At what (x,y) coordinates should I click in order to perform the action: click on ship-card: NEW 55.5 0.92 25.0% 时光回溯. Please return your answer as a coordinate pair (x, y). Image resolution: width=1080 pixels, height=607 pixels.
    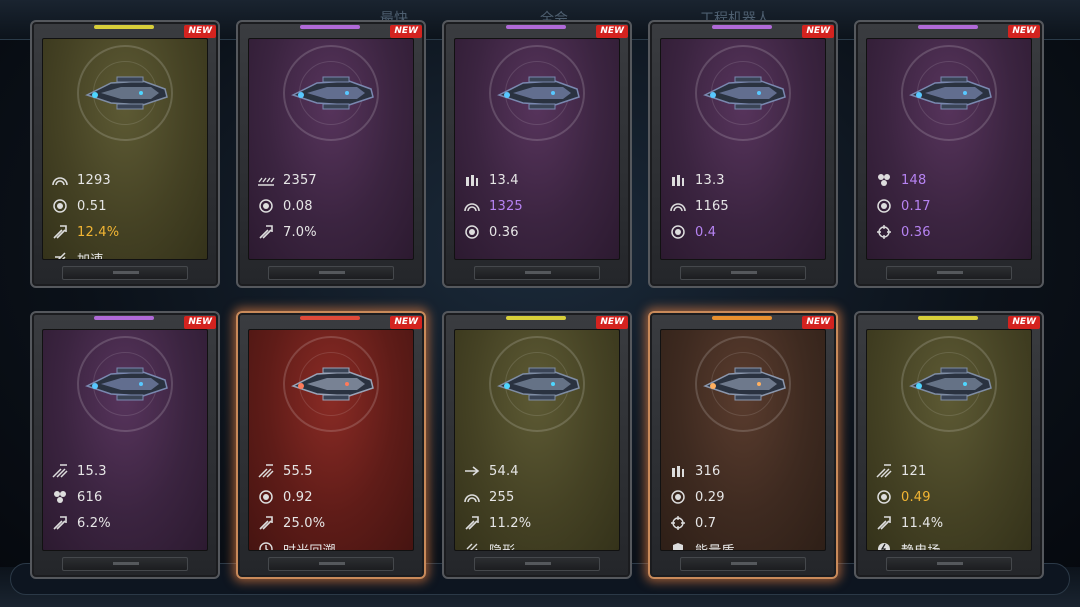
    Looking at the image, I should click on (331, 445).